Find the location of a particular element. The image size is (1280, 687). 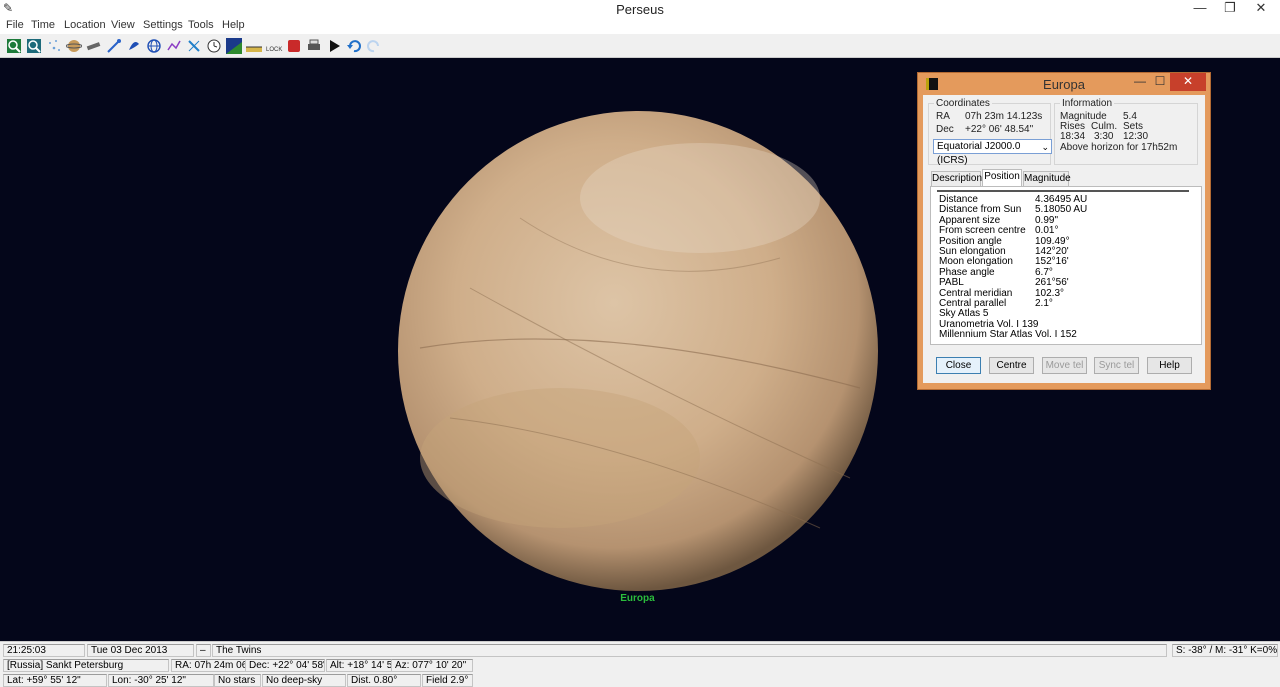

tab-description: Description is located at coordinates (956, 178).